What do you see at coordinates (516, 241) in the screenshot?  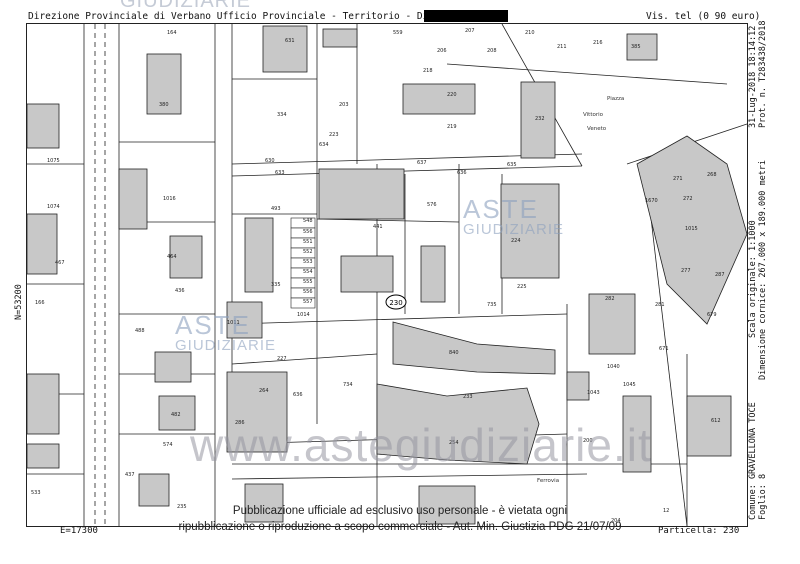 I see `parcel-number: 224` at bounding box center [516, 241].